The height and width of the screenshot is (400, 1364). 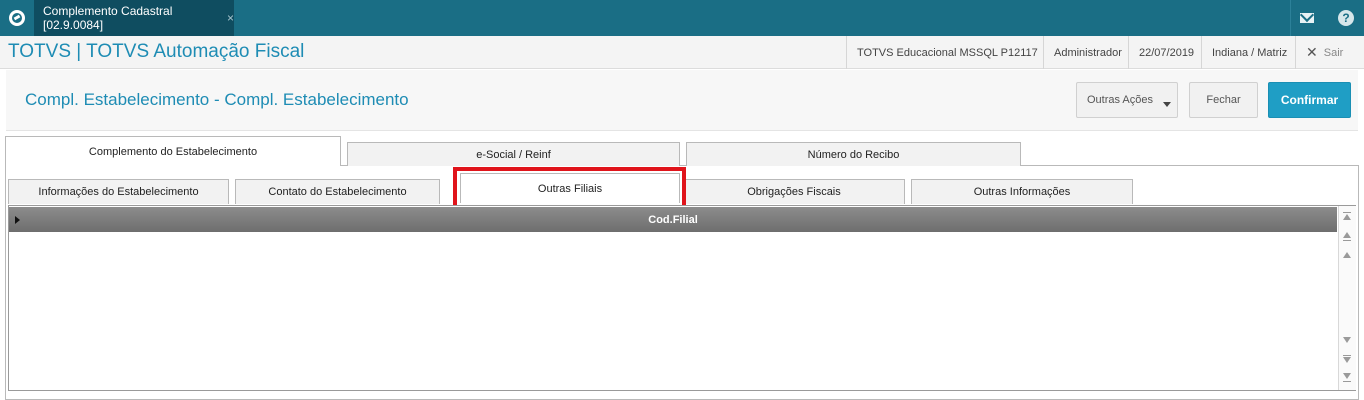 I want to click on tab-complemento-estabelecimento: Complemento do Estabelecimento, so click(x=173, y=151).